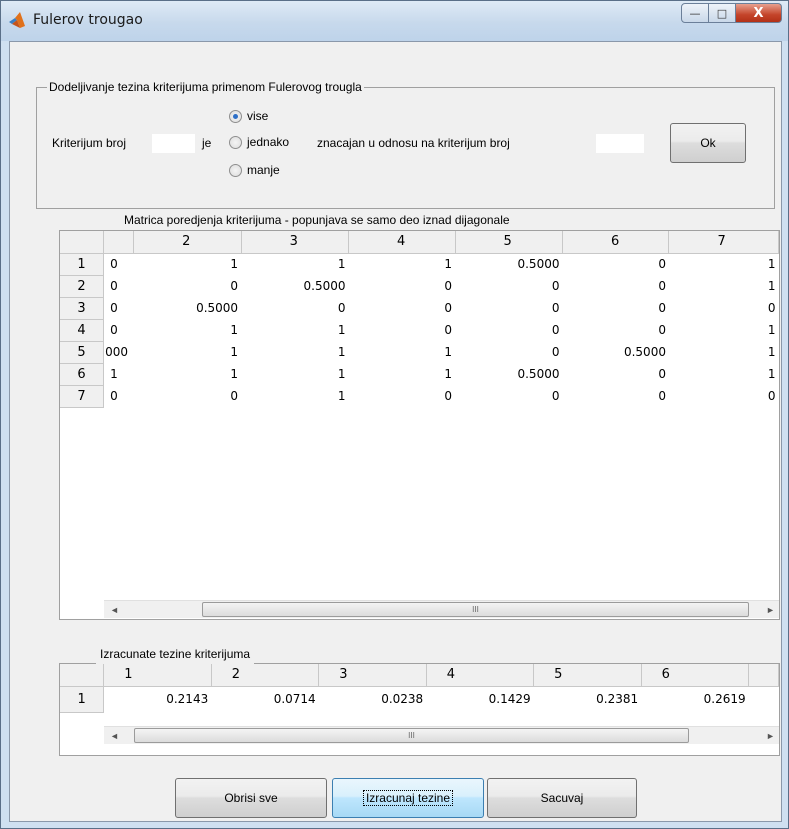 The width and height of the screenshot is (789, 829). I want to click on table-cell: 000, so click(119, 352).